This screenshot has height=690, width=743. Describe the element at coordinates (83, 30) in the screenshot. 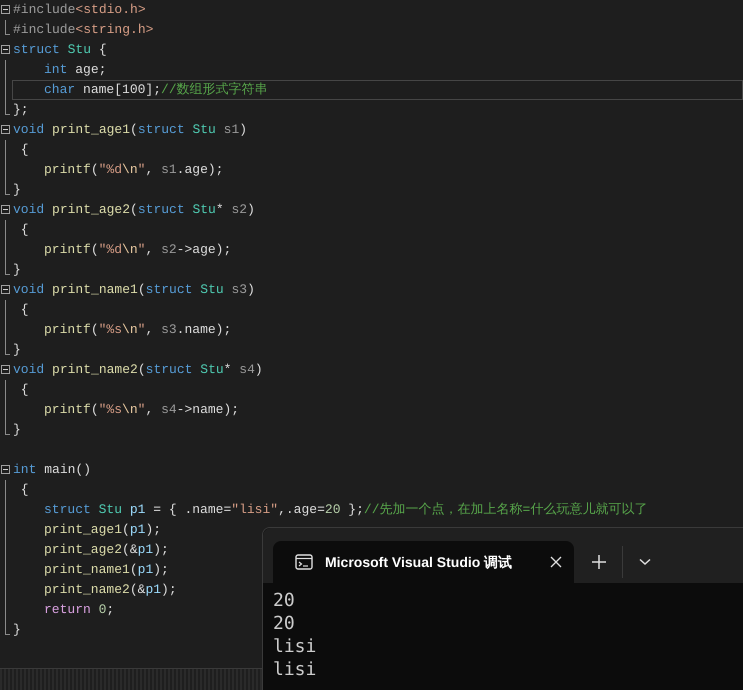

I see `code-line: #include<string.h>` at that location.